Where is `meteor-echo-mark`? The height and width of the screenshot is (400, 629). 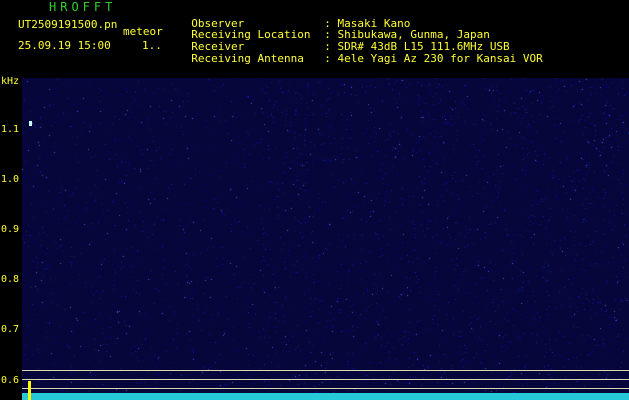
meteor-echo-mark is located at coordinates (30, 123).